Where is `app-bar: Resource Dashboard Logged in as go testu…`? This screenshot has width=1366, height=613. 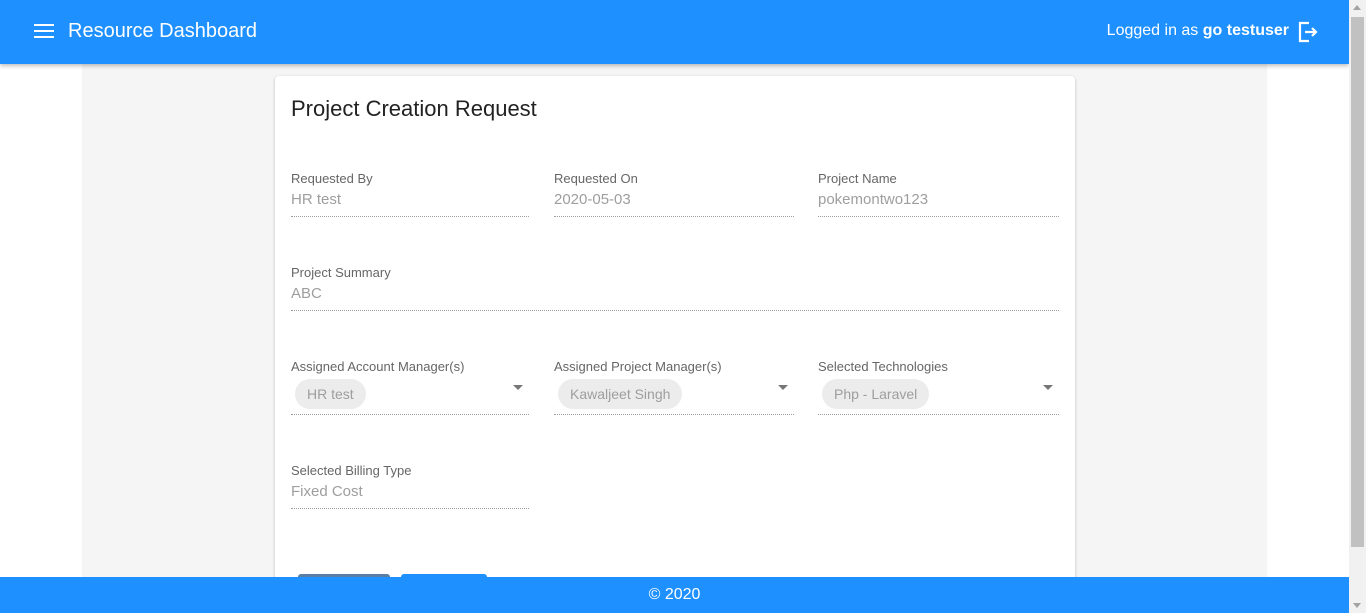
app-bar: Resource Dashboard Logged in as go testu… is located at coordinates (674, 32).